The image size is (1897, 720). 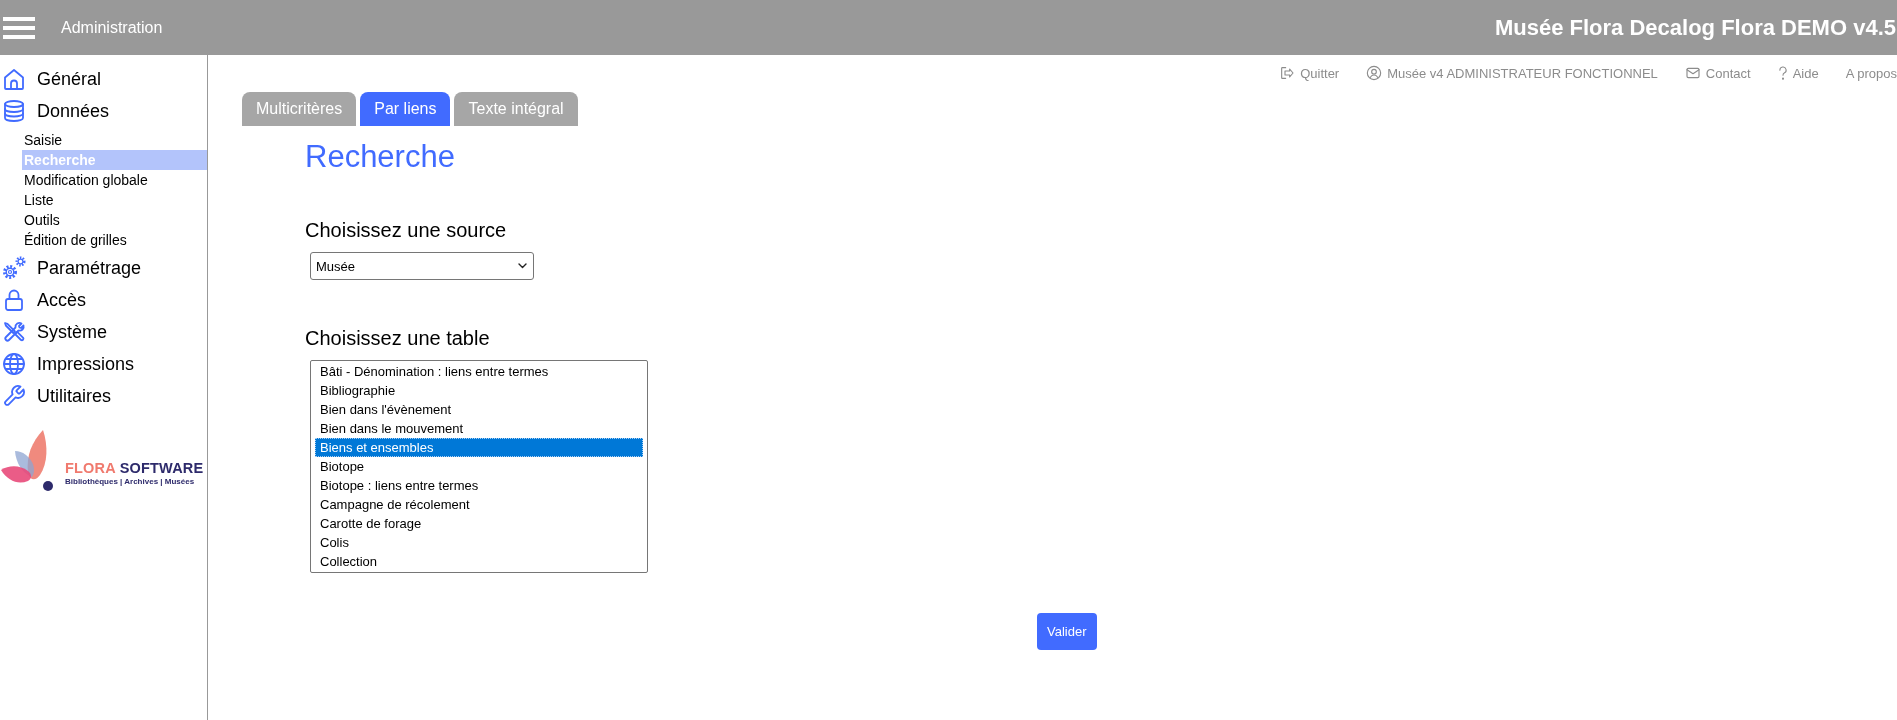 What do you see at coordinates (479, 485) in the screenshot?
I see `list-option: Biotope : liens entre termes` at bounding box center [479, 485].